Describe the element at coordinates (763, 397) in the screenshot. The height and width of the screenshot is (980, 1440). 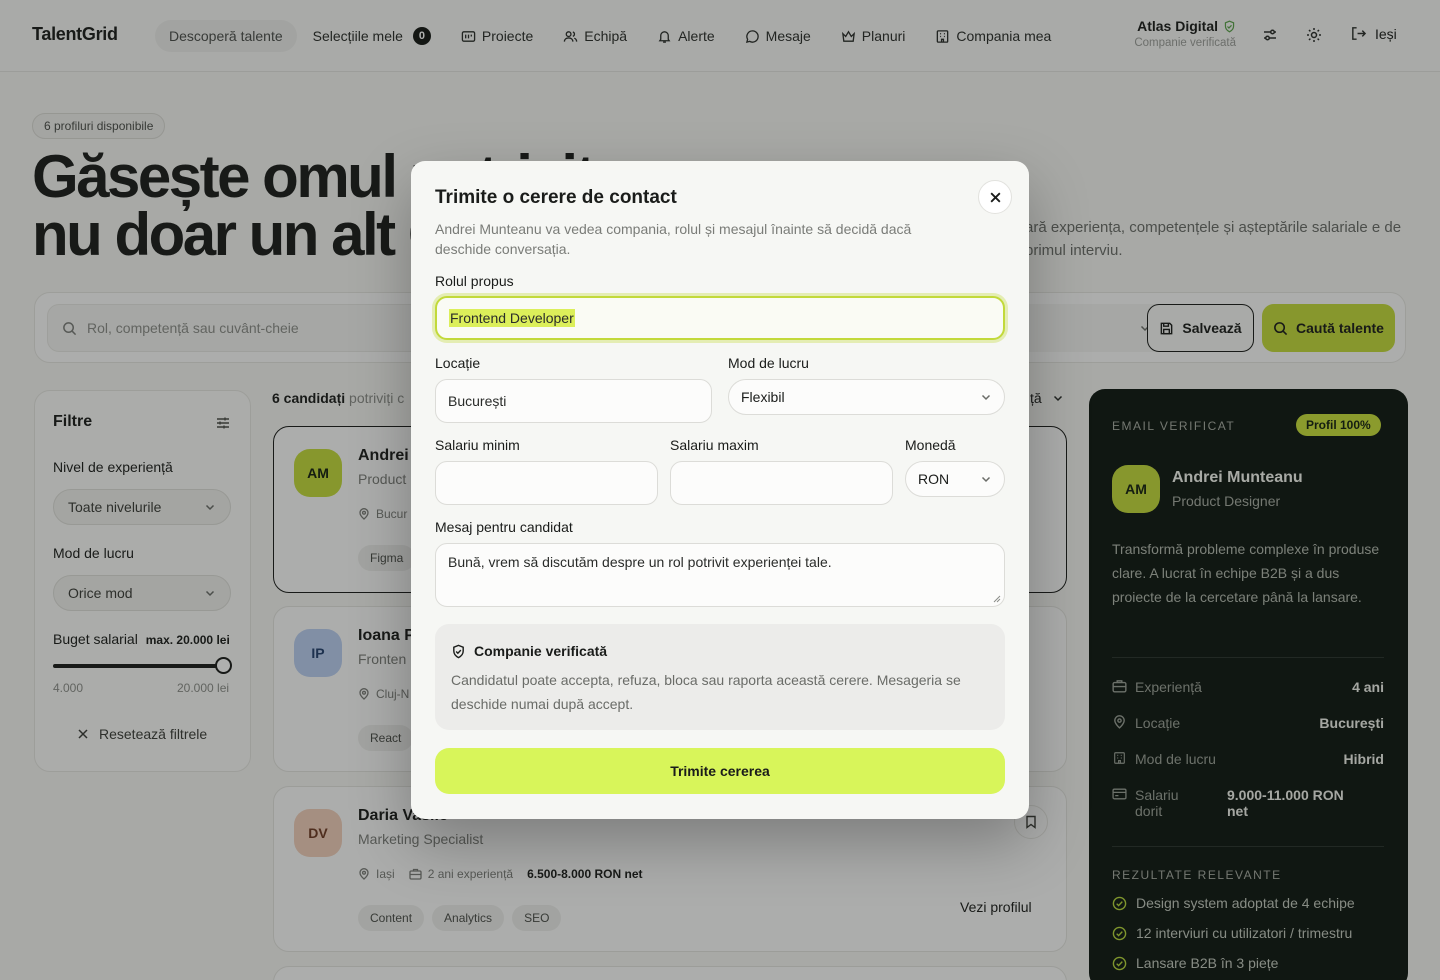
I see `work-mode-value: Flexibil` at that location.